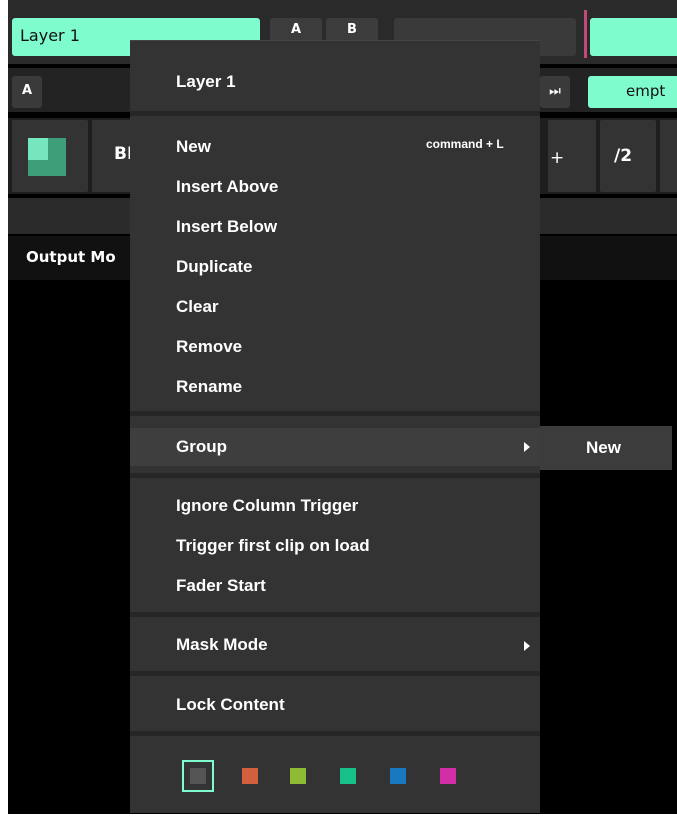 The width and height of the screenshot is (677, 818). What do you see at coordinates (296, 29) in the screenshot?
I see `a-label: A` at bounding box center [296, 29].